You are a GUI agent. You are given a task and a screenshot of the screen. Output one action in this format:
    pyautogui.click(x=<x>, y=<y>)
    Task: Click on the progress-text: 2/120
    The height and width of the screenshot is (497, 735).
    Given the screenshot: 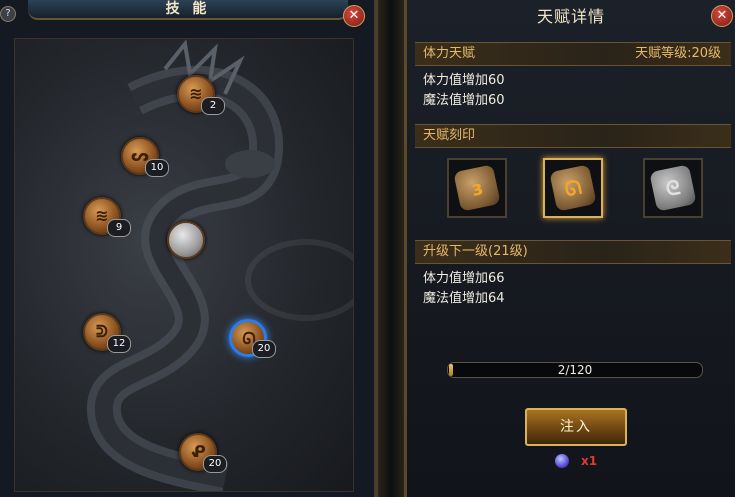 What is the action you would take?
    pyautogui.click(x=575, y=370)
    